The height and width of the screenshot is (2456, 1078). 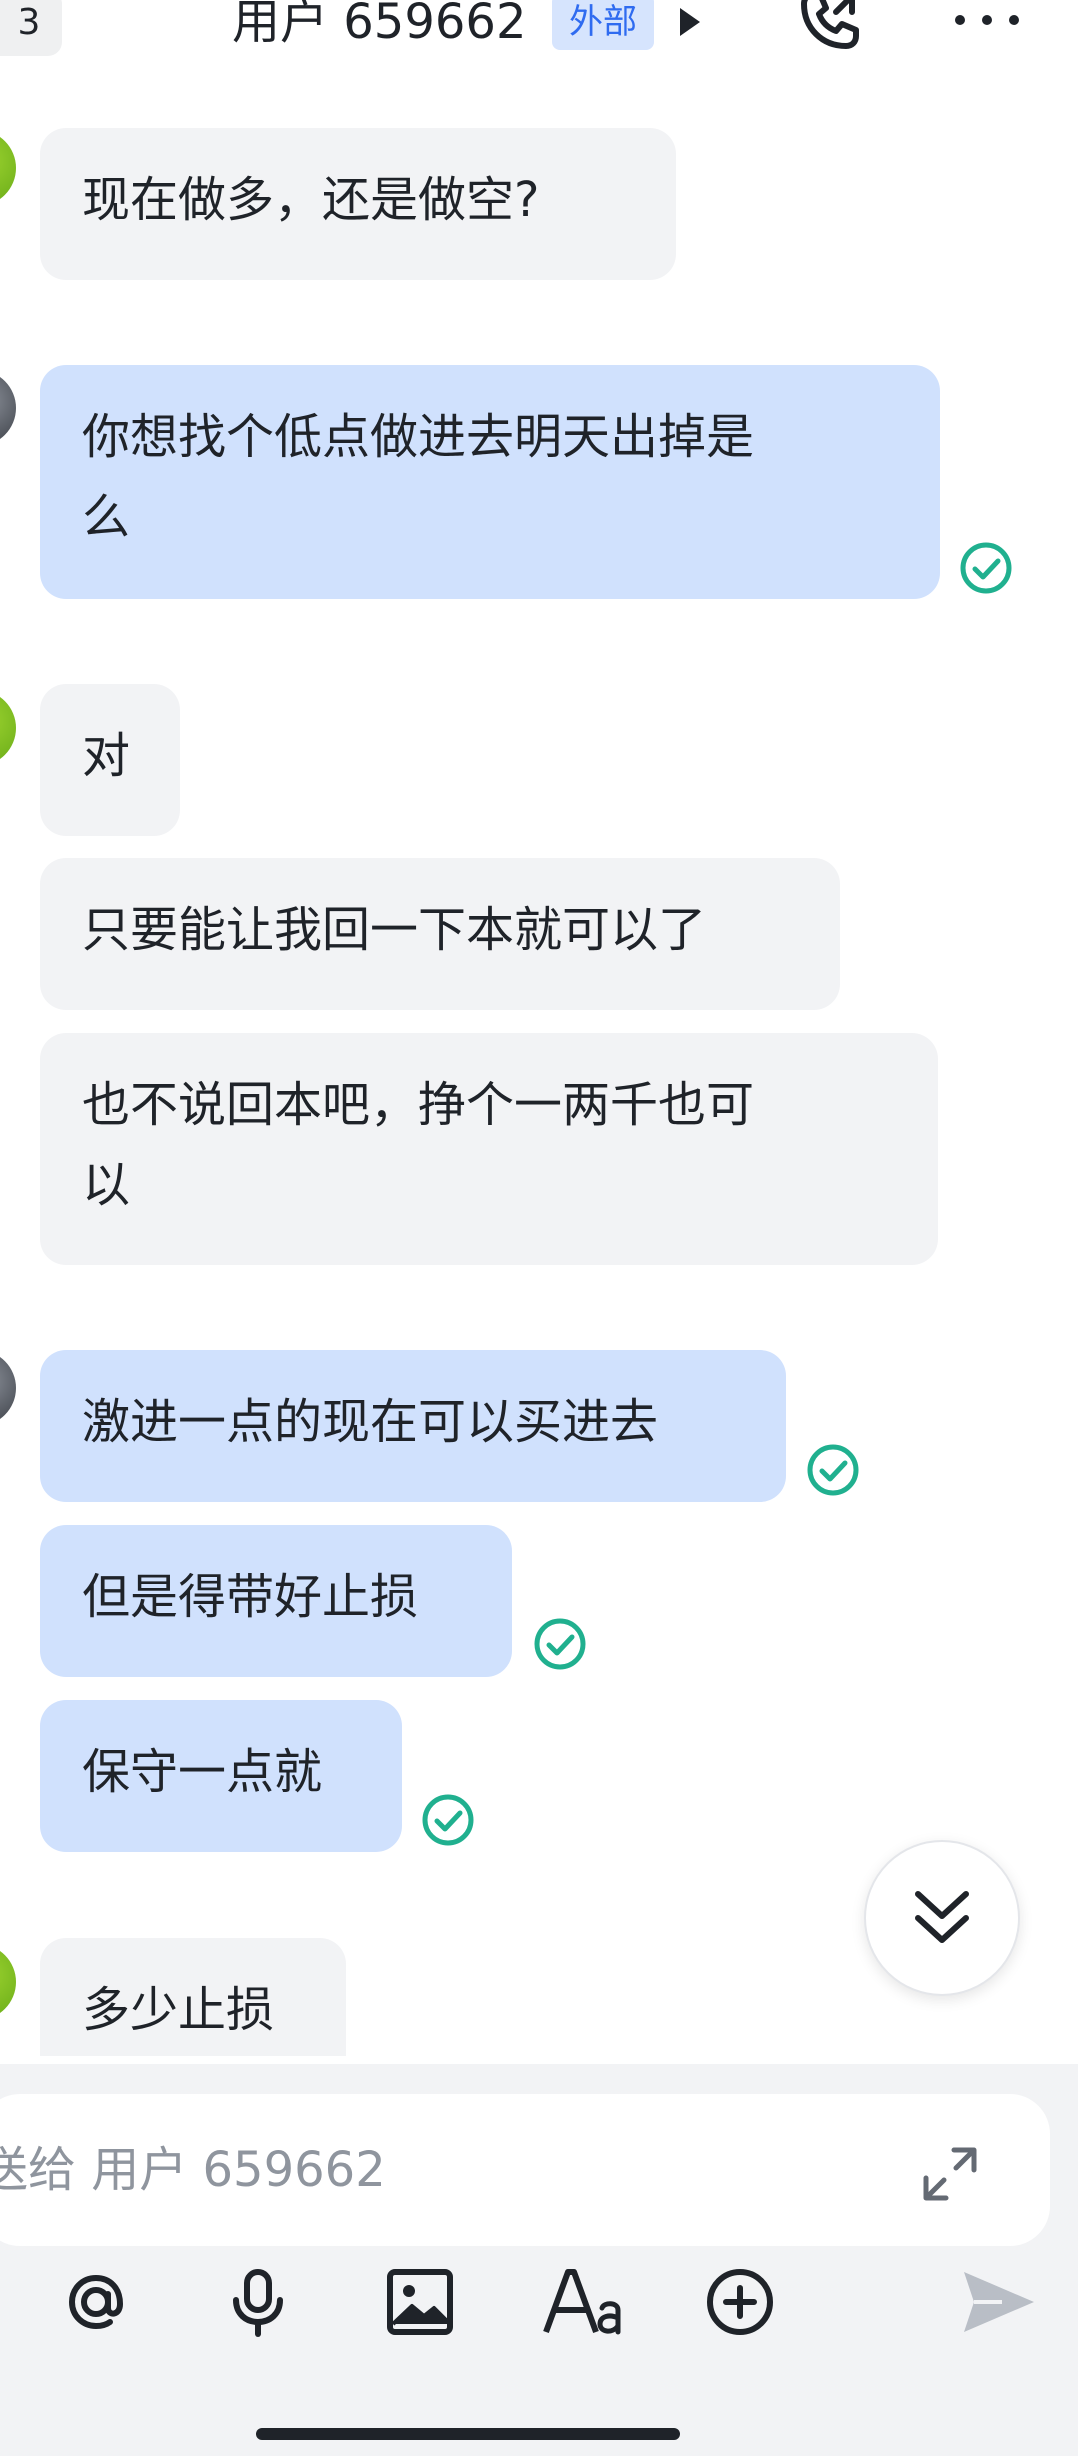 I want to click on chat-header: 3 用户 659662 外部, so click(x=539, y=30).